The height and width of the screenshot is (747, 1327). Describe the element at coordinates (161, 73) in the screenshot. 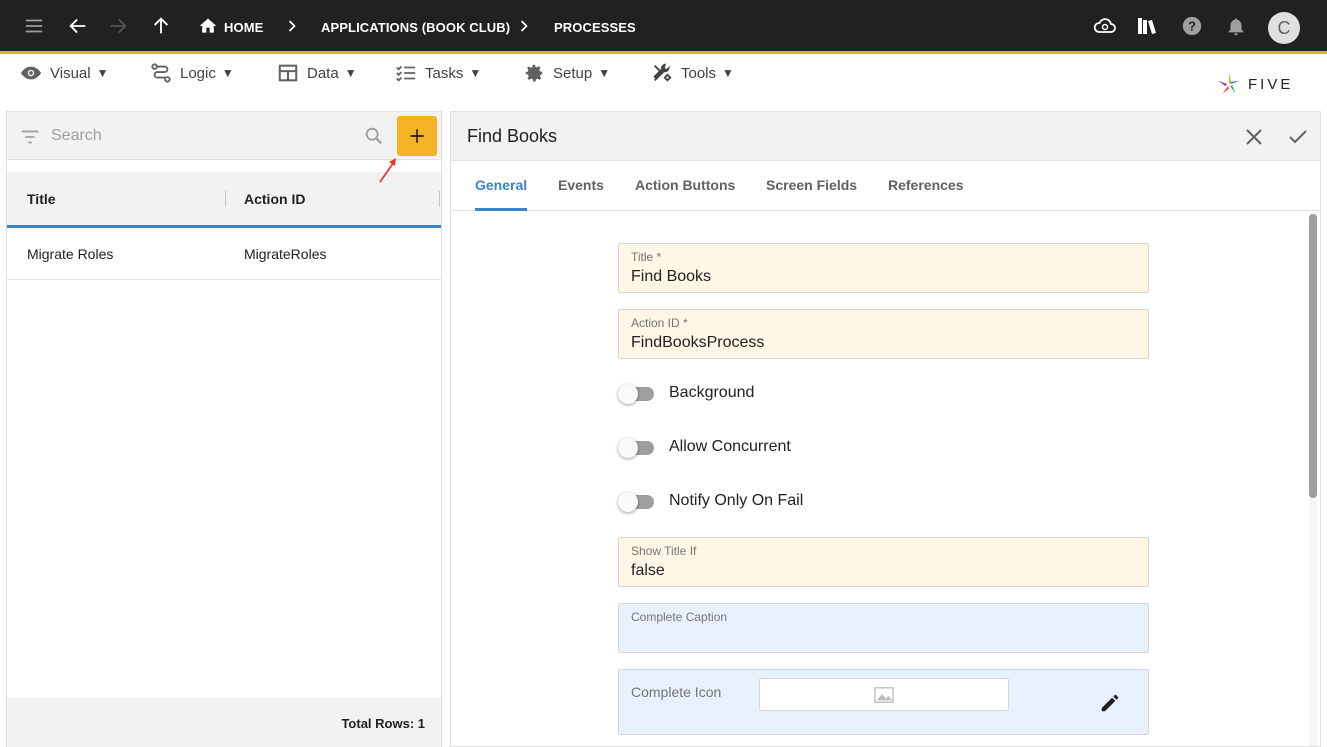

I see `flow-icon` at that location.